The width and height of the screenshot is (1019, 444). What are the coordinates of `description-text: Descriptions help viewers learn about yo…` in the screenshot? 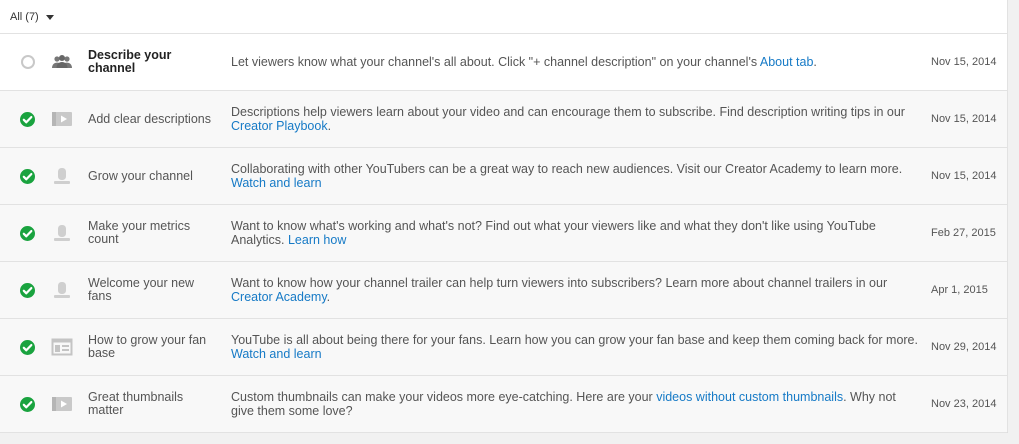 It's located at (568, 112).